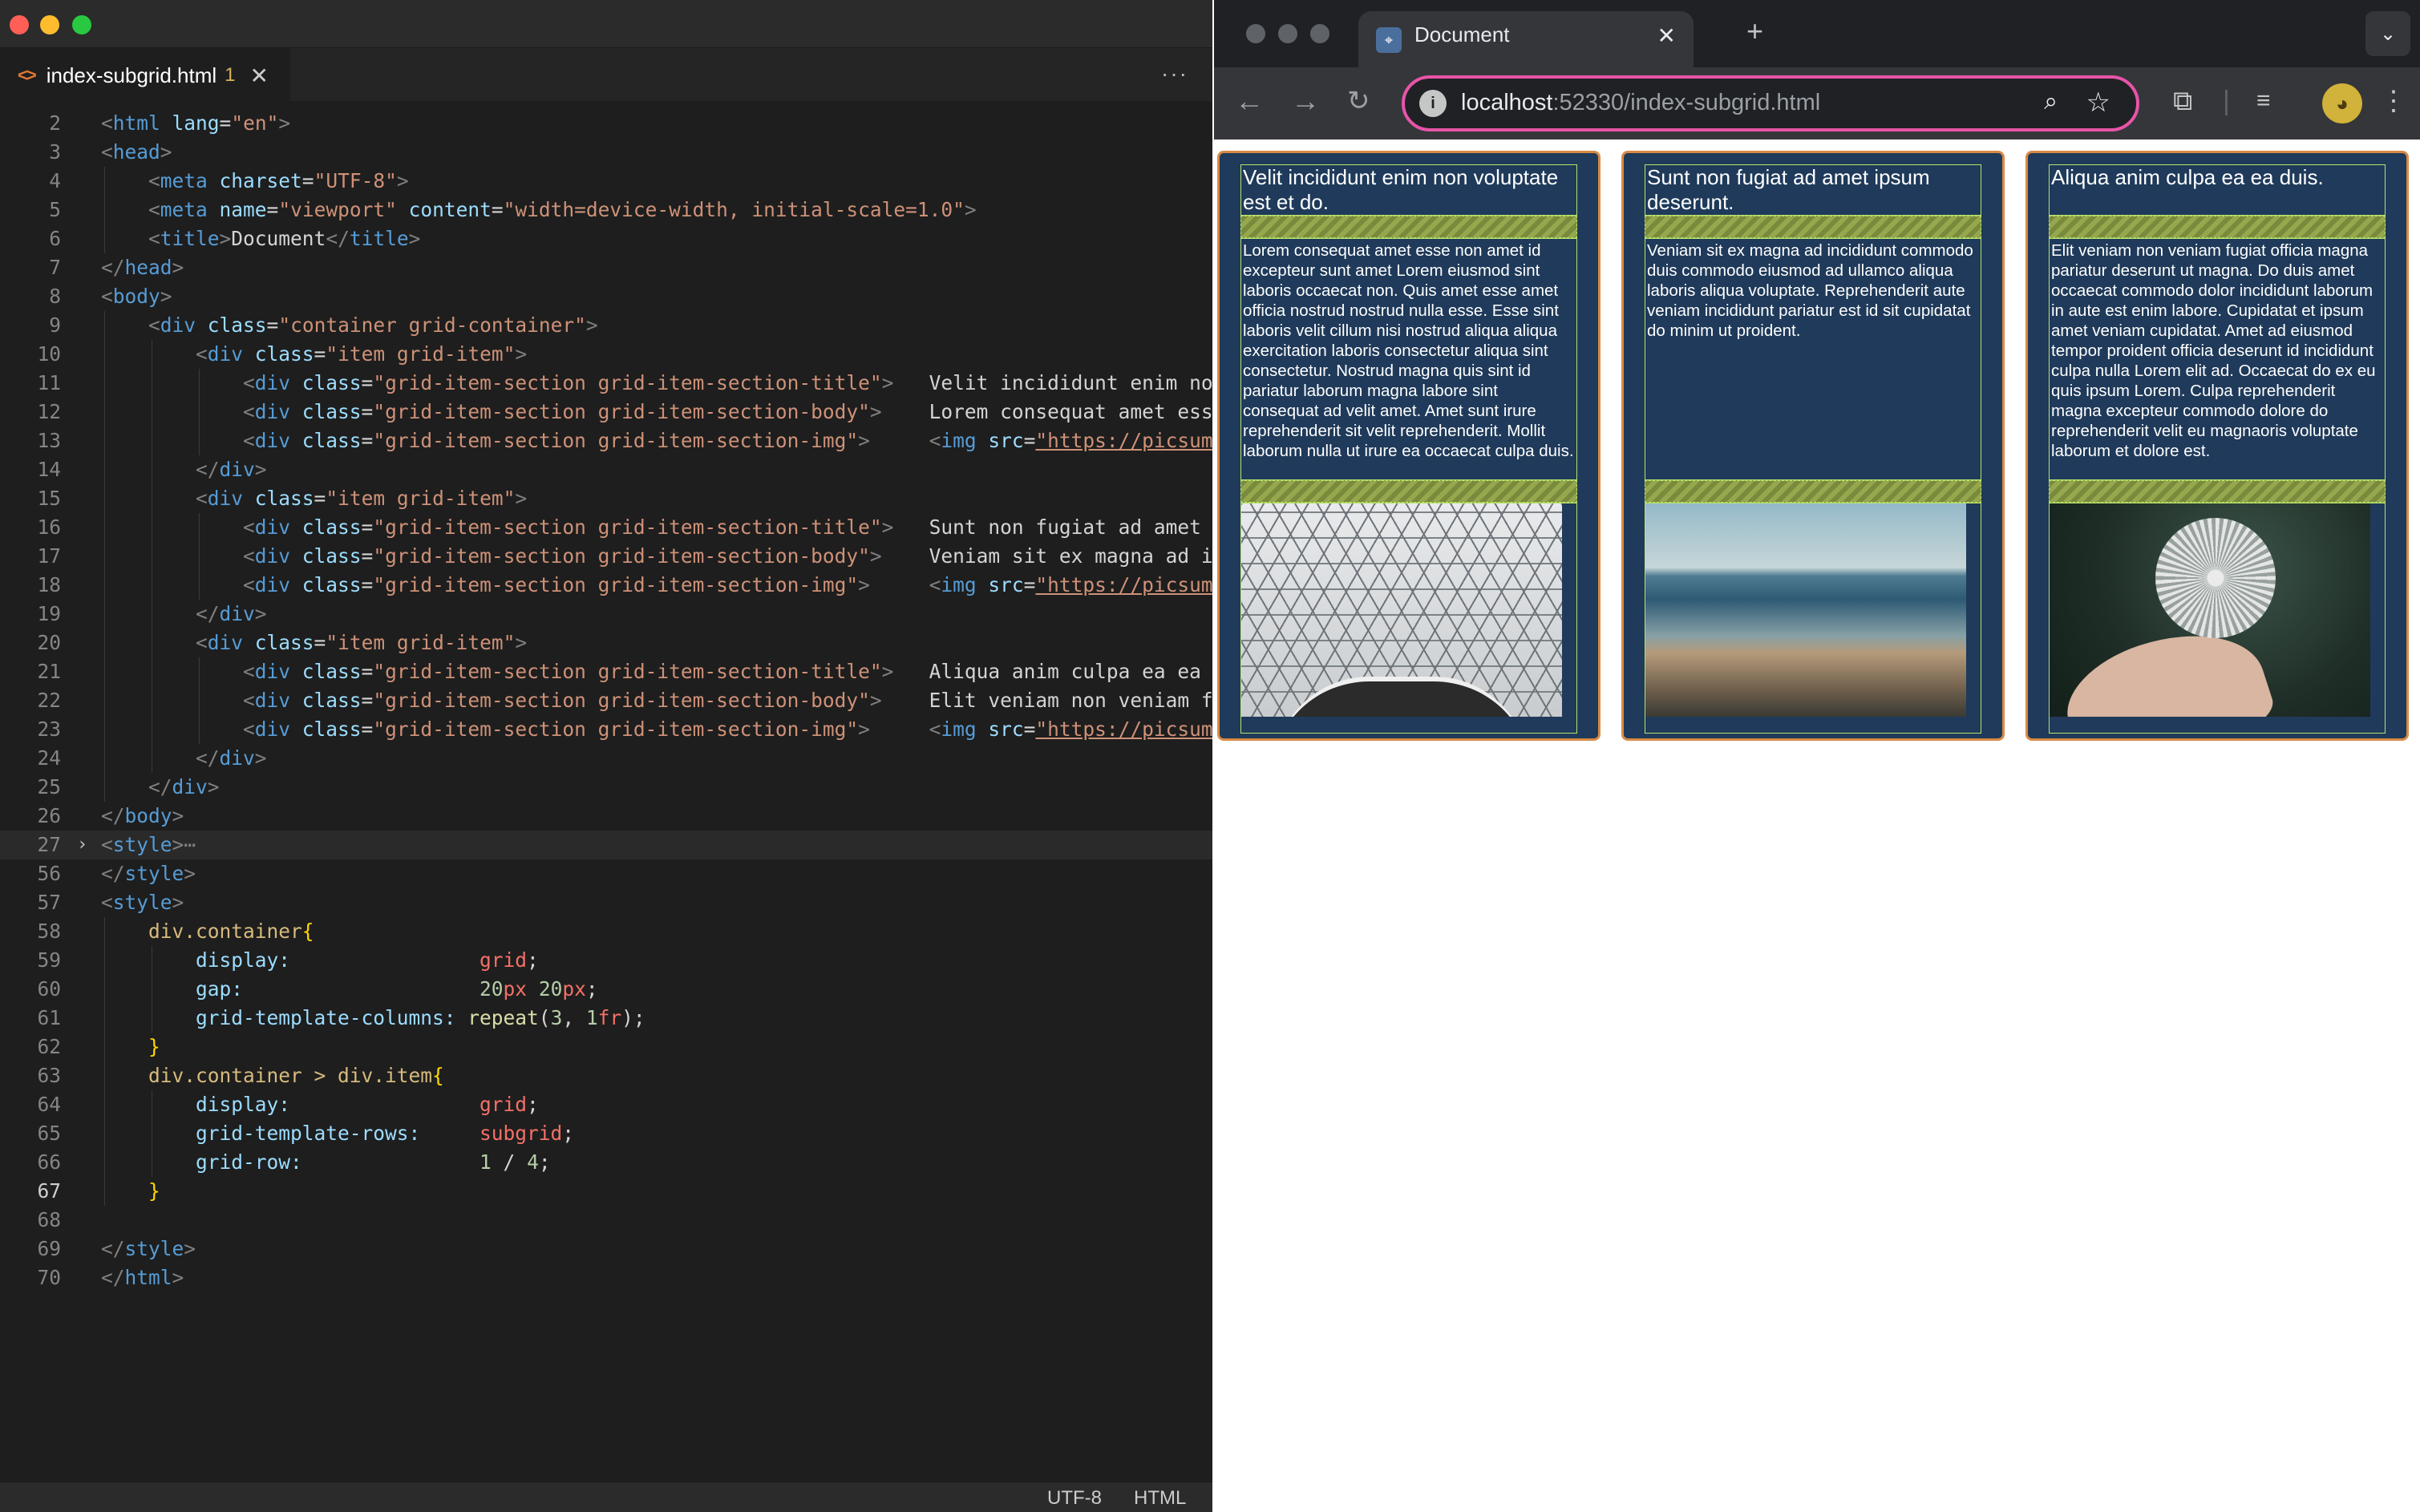 Image resolution: width=2420 pixels, height=1512 pixels. What do you see at coordinates (49, 873) in the screenshot?
I see `line-number: 56` at bounding box center [49, 873].